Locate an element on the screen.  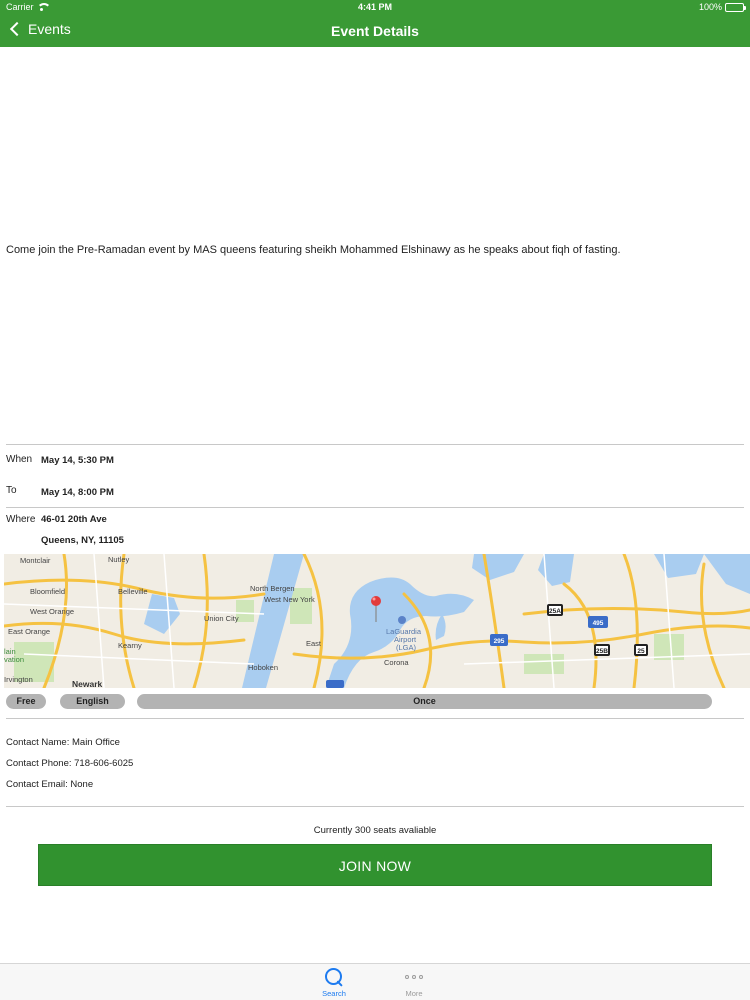
svg-text: Union City is located at coordinates (221, 618).